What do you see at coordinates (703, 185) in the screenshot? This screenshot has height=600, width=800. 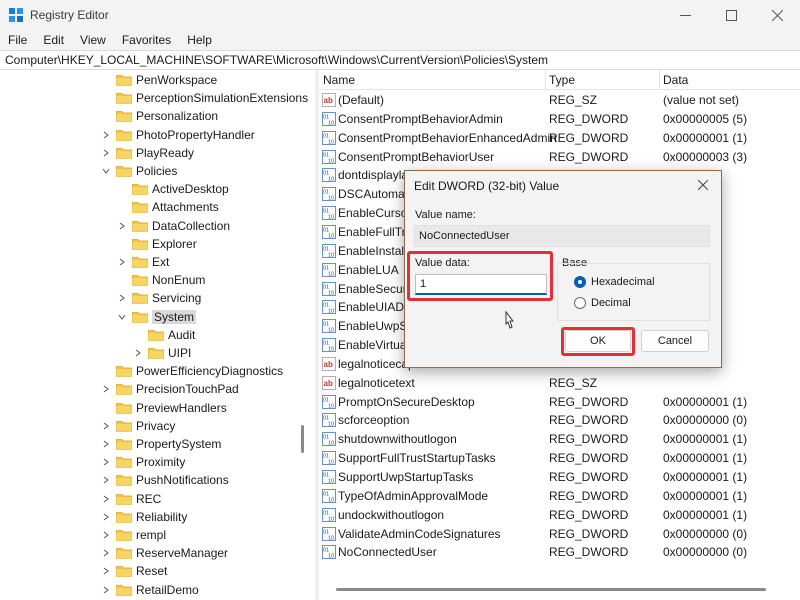 I see `dialog-close-button` at bounding box center [703, 185].